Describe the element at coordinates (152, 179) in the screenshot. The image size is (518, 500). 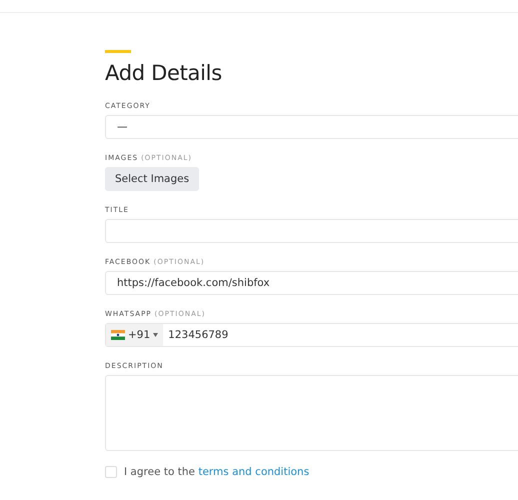
I see `select-images-button: Select Images` at that location.